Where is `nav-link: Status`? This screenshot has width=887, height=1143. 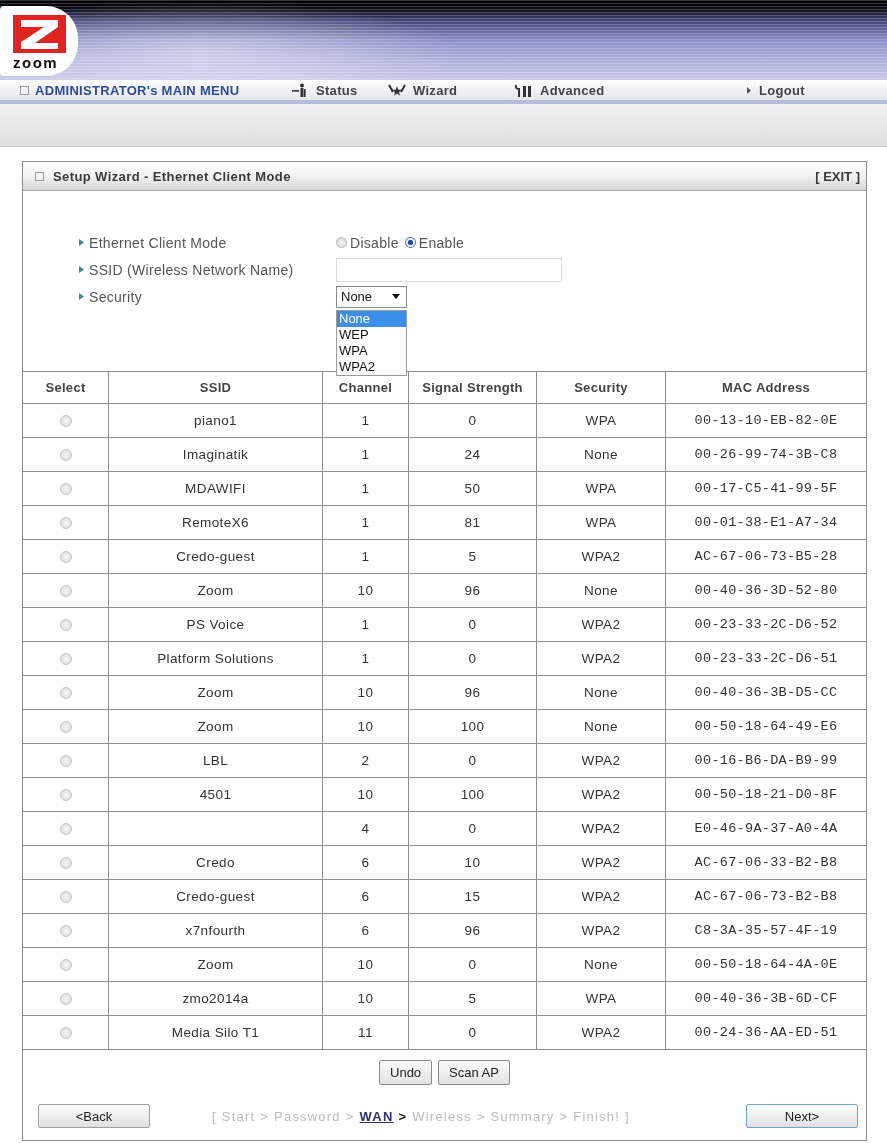
nav-link: Status is located at coordinates (324, 90).